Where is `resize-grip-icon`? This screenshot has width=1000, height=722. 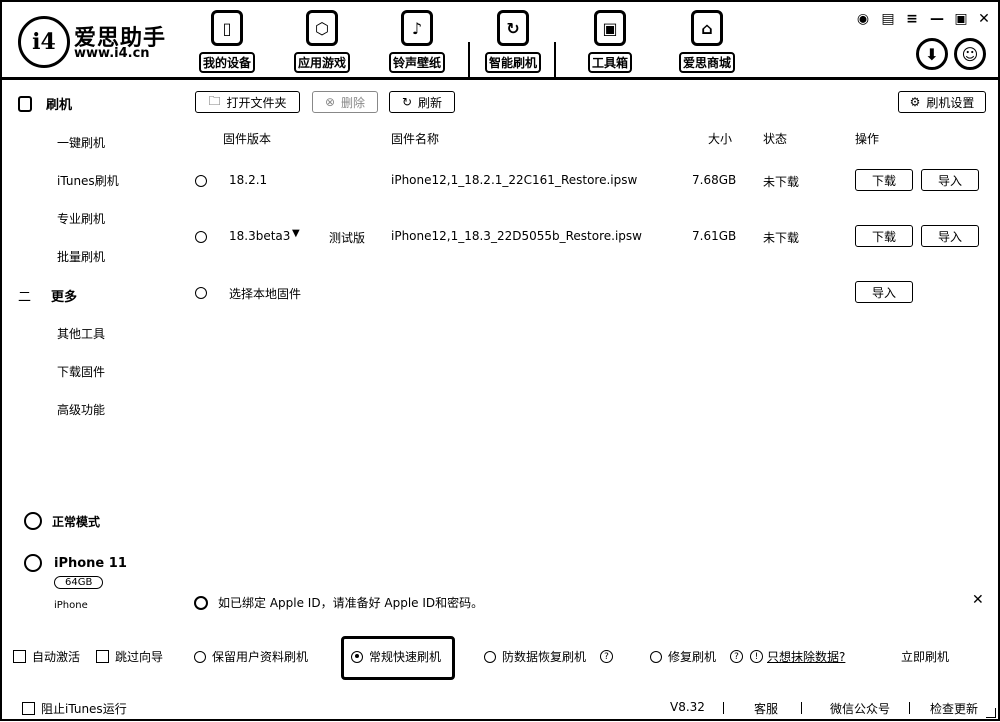 resize-grip-icon is located at coordinates (991, 713).